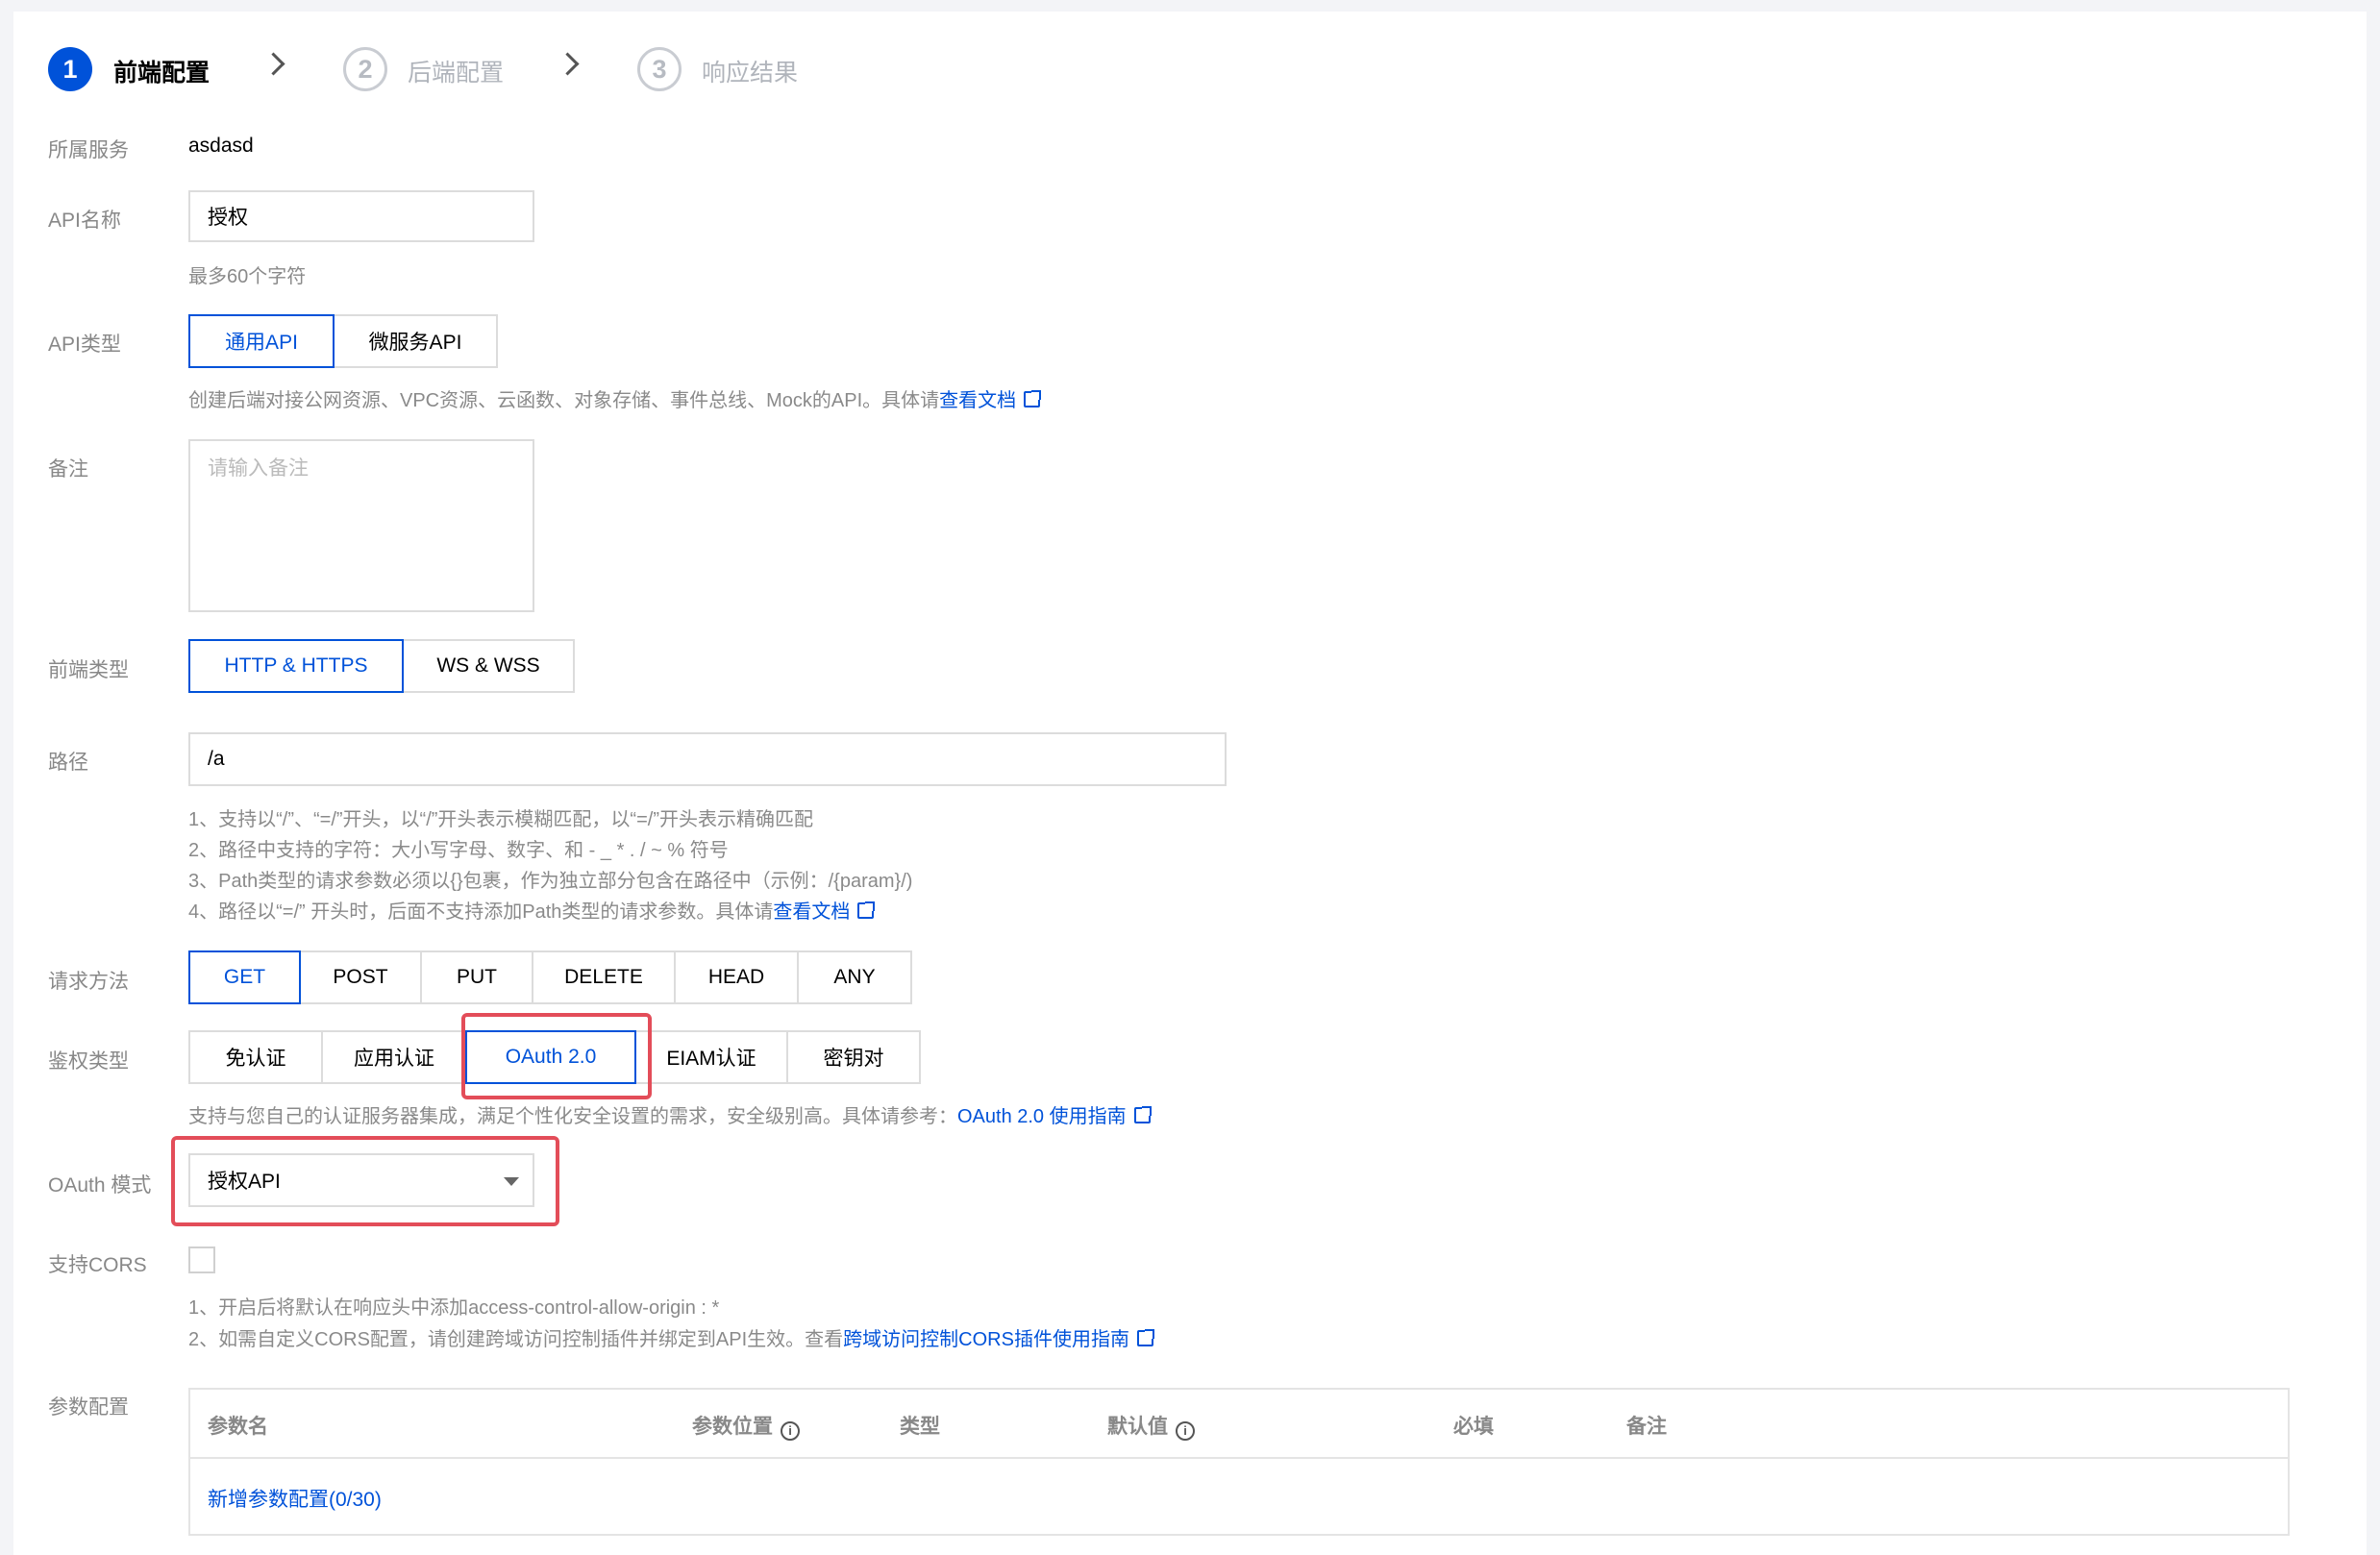 The image size is (2380, 1555). I want to click on api-type-segmented: 通用API 微服务API, so click(343, 341).